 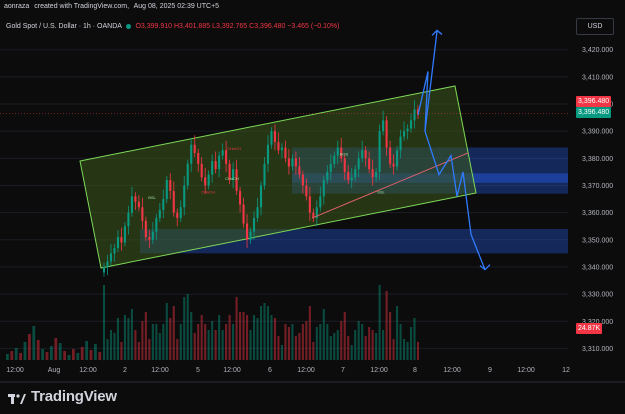 What do you see at coordinates (16, 6) in the screenshot?
I see `author-name: aonraza` at bounding box center [16, 6].